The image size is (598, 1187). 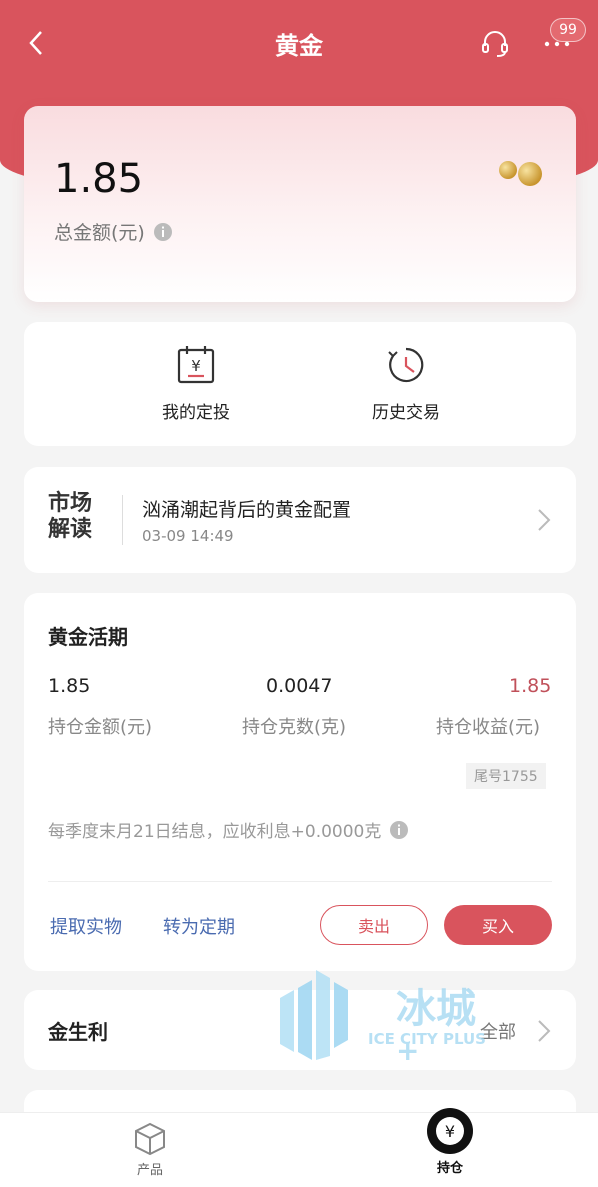 I want to click on watermark-logo: 冰城+ ICE CITY PLUS, so click(x=381, y=1017).